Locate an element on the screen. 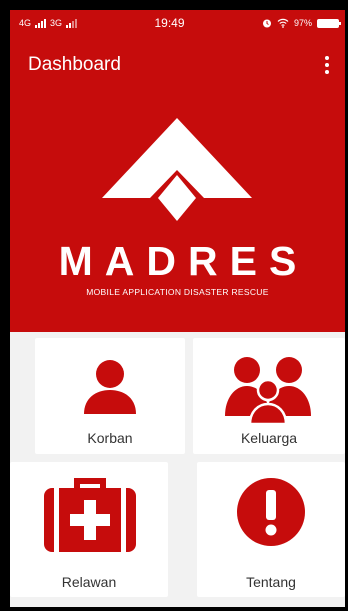 The height and width of the screenshot is (611, 348). brand-name: MADRES is located at coordinates (183, 261).